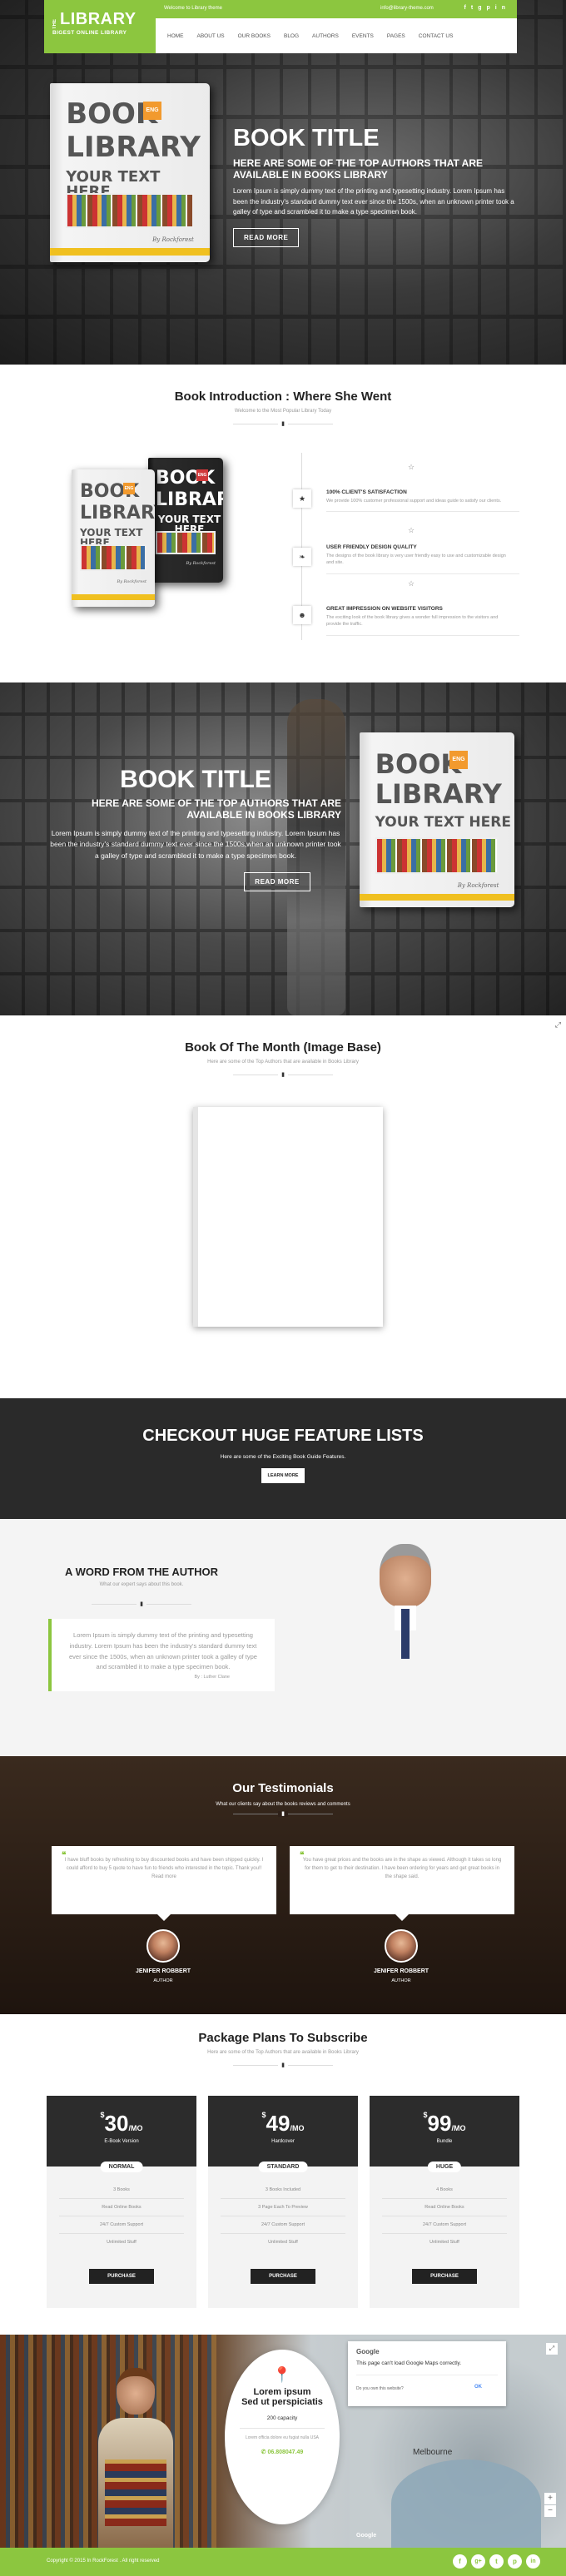 Image resolution: width=566 pixels, height=2576 pixels. Describe the element at coordinates (117, 2123) in the screenshot. I see `plan-amount: 30` at that location.